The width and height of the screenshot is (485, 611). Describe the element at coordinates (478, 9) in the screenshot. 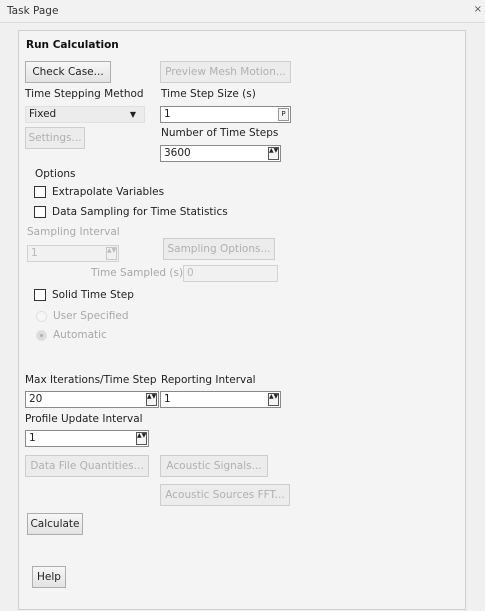

I see `close-icon: ×` at that location.